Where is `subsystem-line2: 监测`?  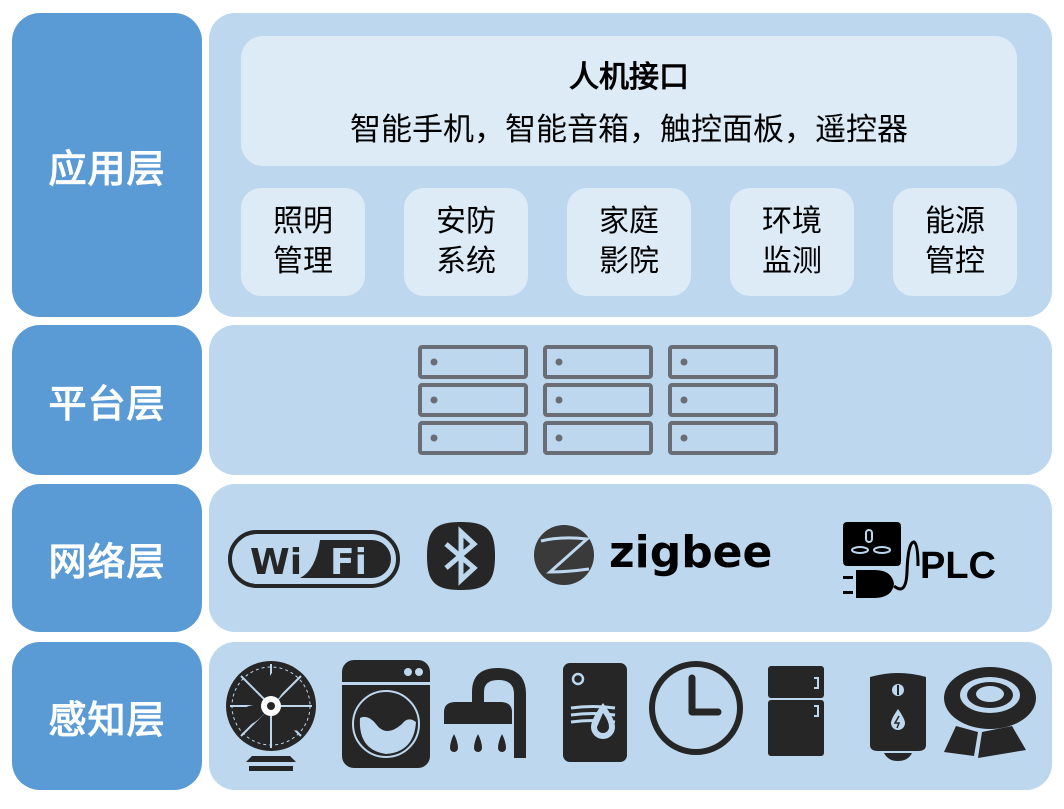
subsystem-line2: 监测 is located at coordinates (792, 261).